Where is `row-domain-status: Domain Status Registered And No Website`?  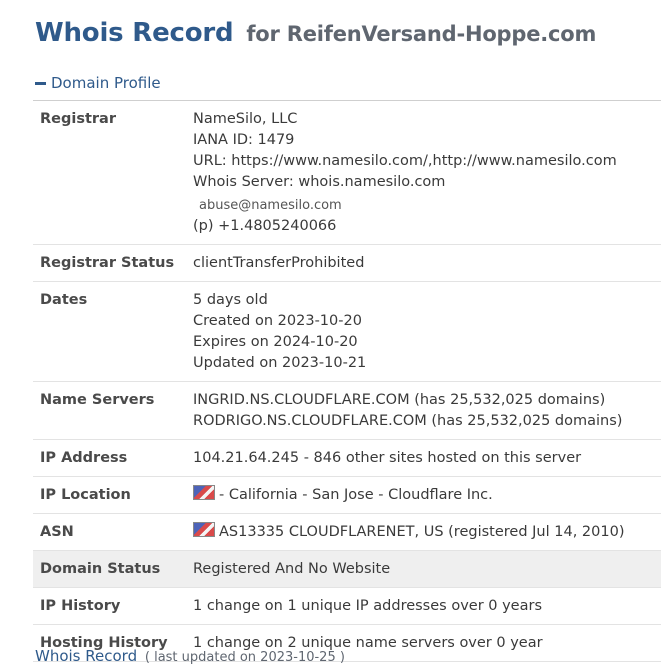
row-domain-status: Domain Status Registered And No Website is located at coordinates (347, 569).